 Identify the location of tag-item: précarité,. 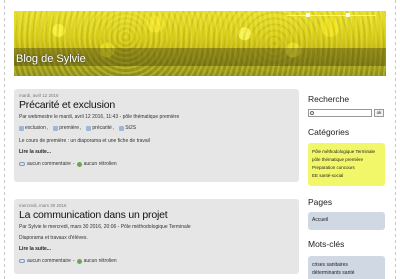
(100, 128).